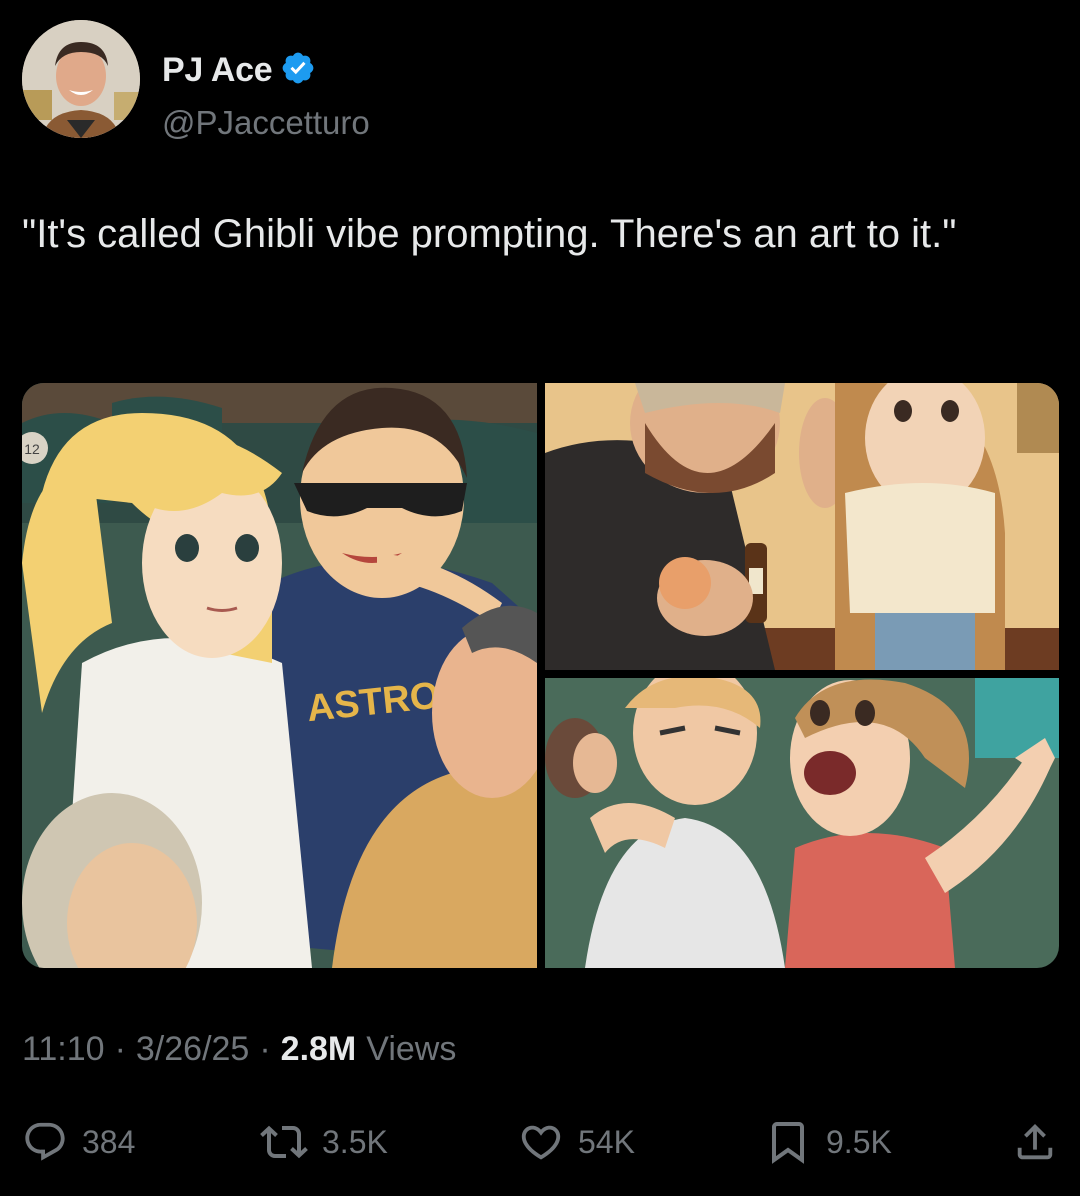  I want to click on bookmark-button: 9.5K, so click(828, 1142).